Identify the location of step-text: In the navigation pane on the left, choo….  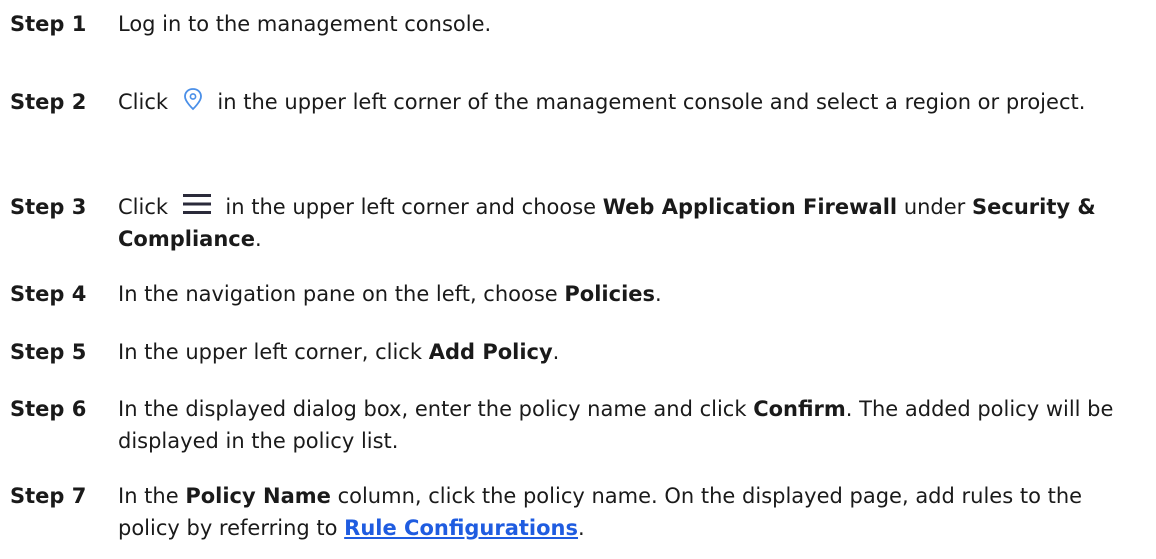
(618, 294).